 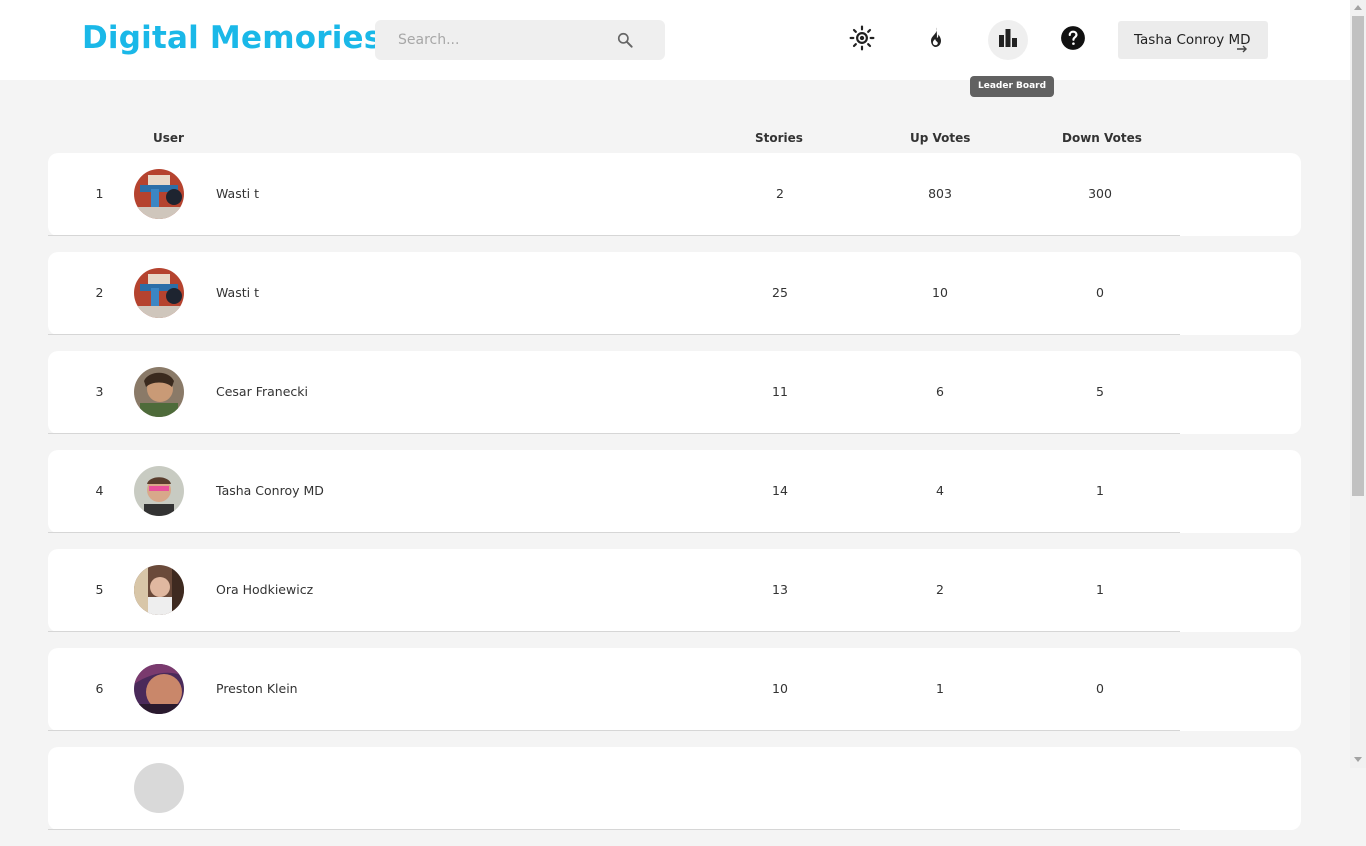 I want to click on up-votes-count: 1, so click(x=940, y=688).